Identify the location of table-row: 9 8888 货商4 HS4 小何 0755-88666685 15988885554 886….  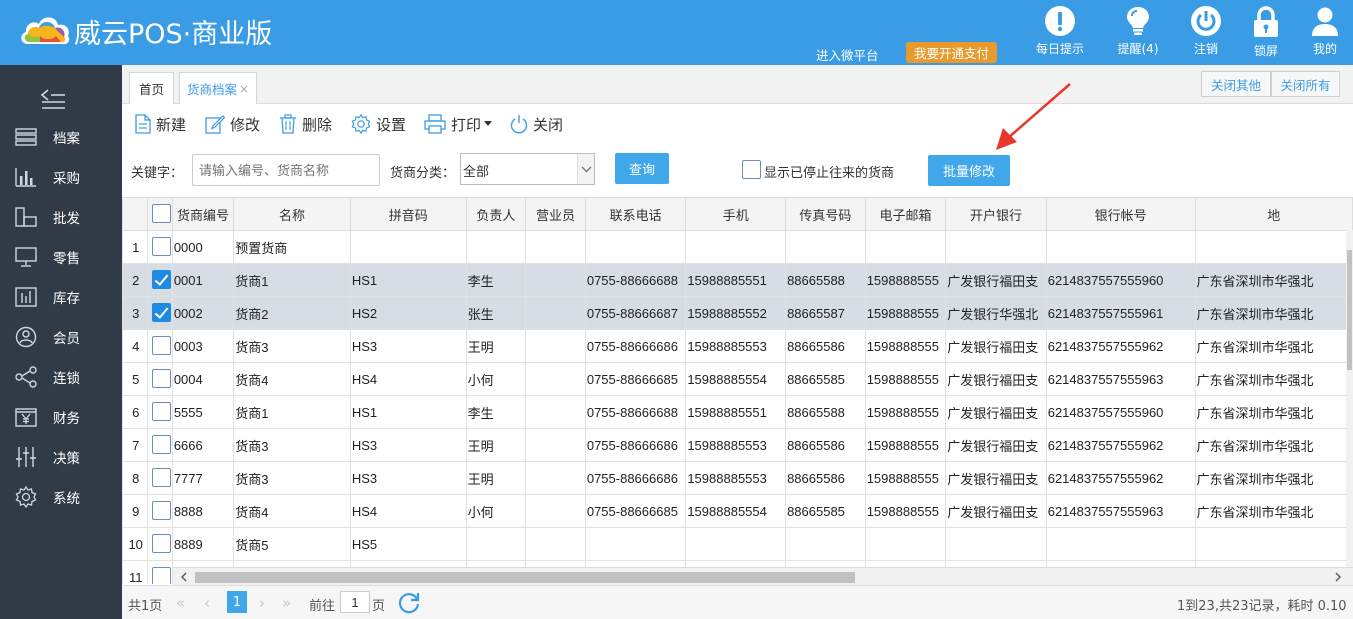
(737, 511).